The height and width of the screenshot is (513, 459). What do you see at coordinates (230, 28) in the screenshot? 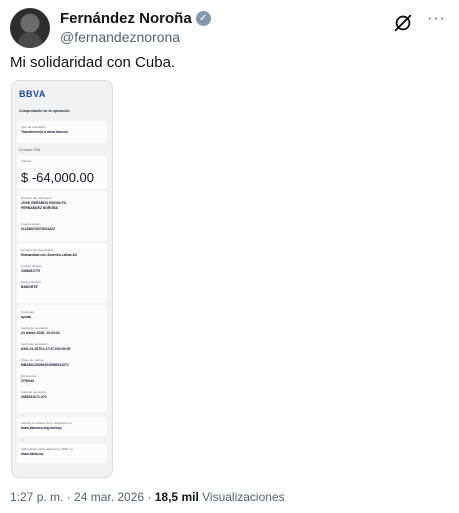
I see `tweet-header: Fernández Noroña ✓ @fernandeznorona ···` at bounding box center [230, 28].